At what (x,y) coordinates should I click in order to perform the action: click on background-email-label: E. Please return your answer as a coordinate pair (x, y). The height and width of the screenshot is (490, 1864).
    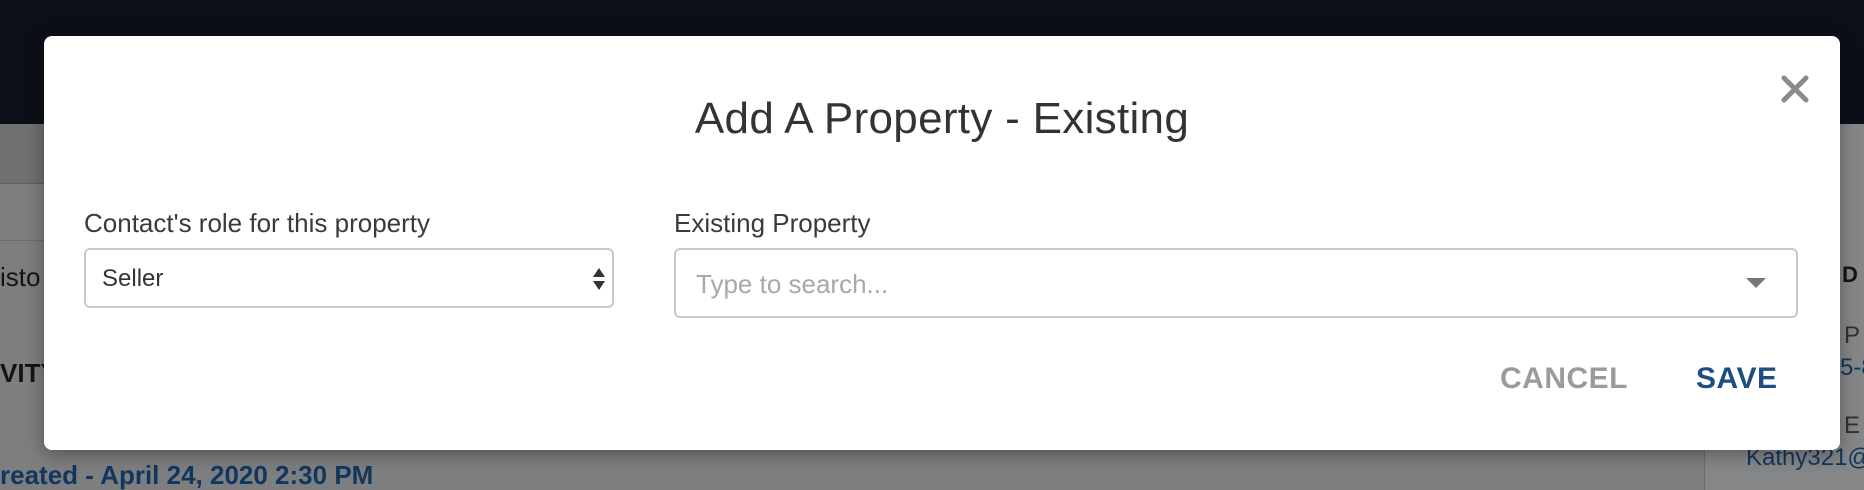
    Looking at the image, I should click on (1852, 425).